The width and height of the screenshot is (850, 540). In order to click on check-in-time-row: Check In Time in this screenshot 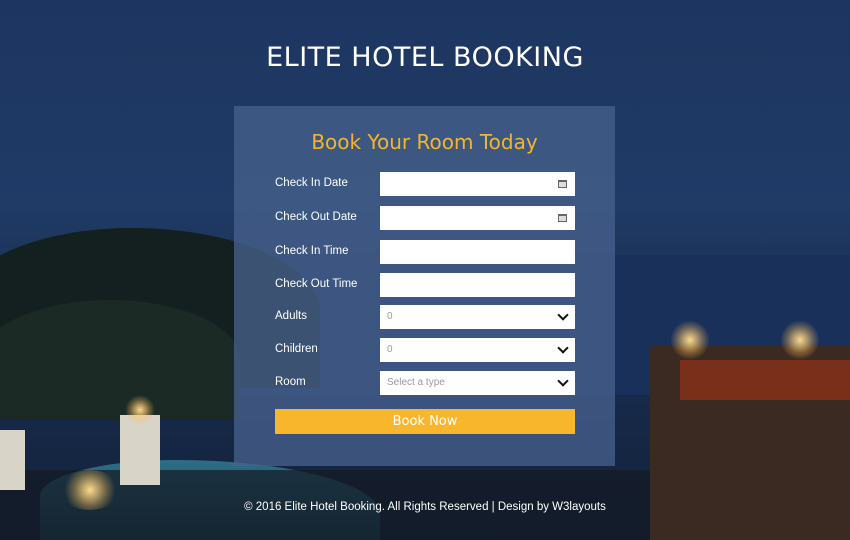, I will do `click(425, 252)`.